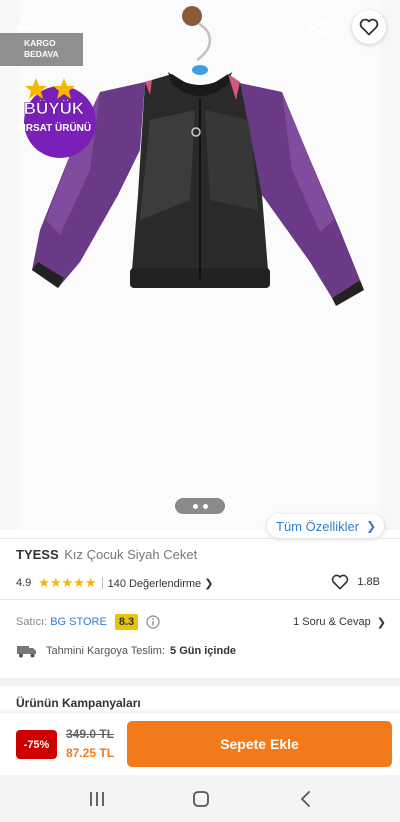 The height and width of the screenshot is (822, 400). What do you see at coordinates (126, 622) in the screenshot?
I see `seller-score-badge: 8.3` at bounding box center [126, 622].